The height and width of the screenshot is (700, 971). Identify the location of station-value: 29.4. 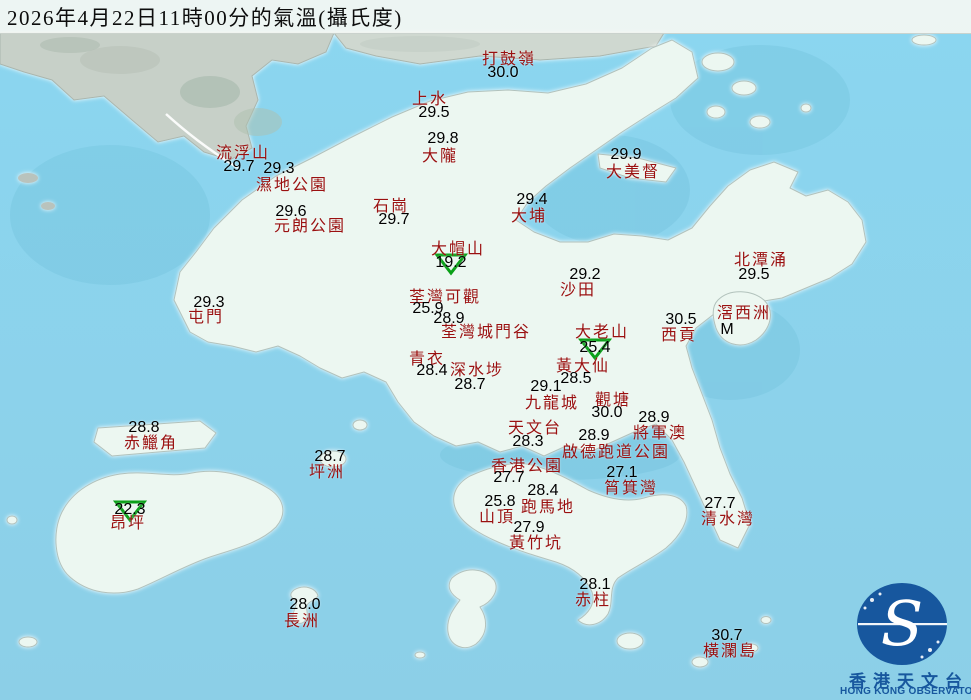
(532, 199).